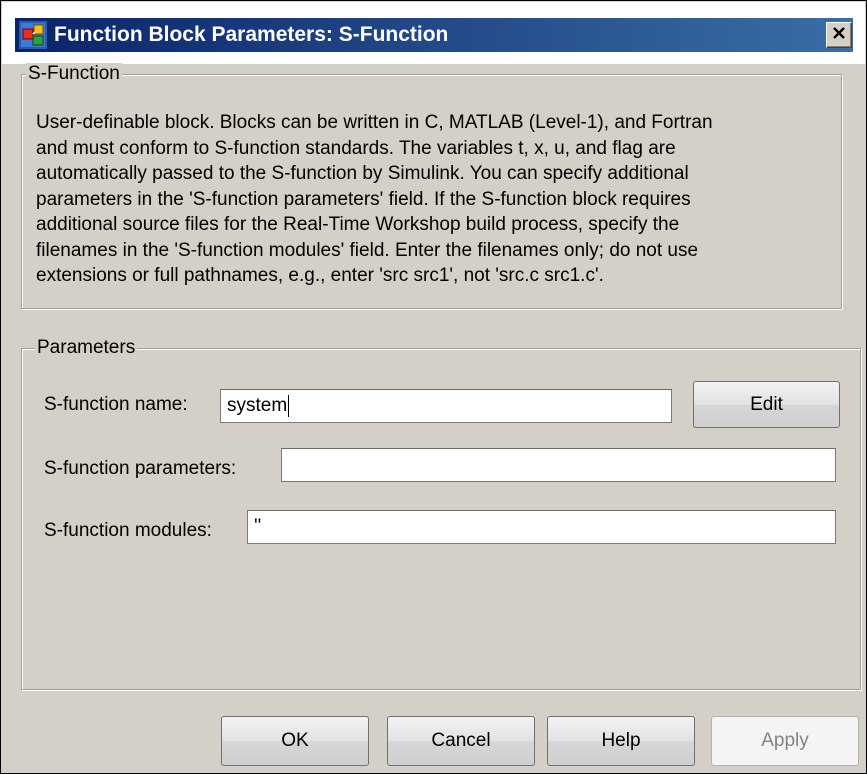  What do you see at coordinates (251, 34) in the screenshot?
I see `window-title: Function Block Parameters: S-Function` at bounding box center [251, 34].